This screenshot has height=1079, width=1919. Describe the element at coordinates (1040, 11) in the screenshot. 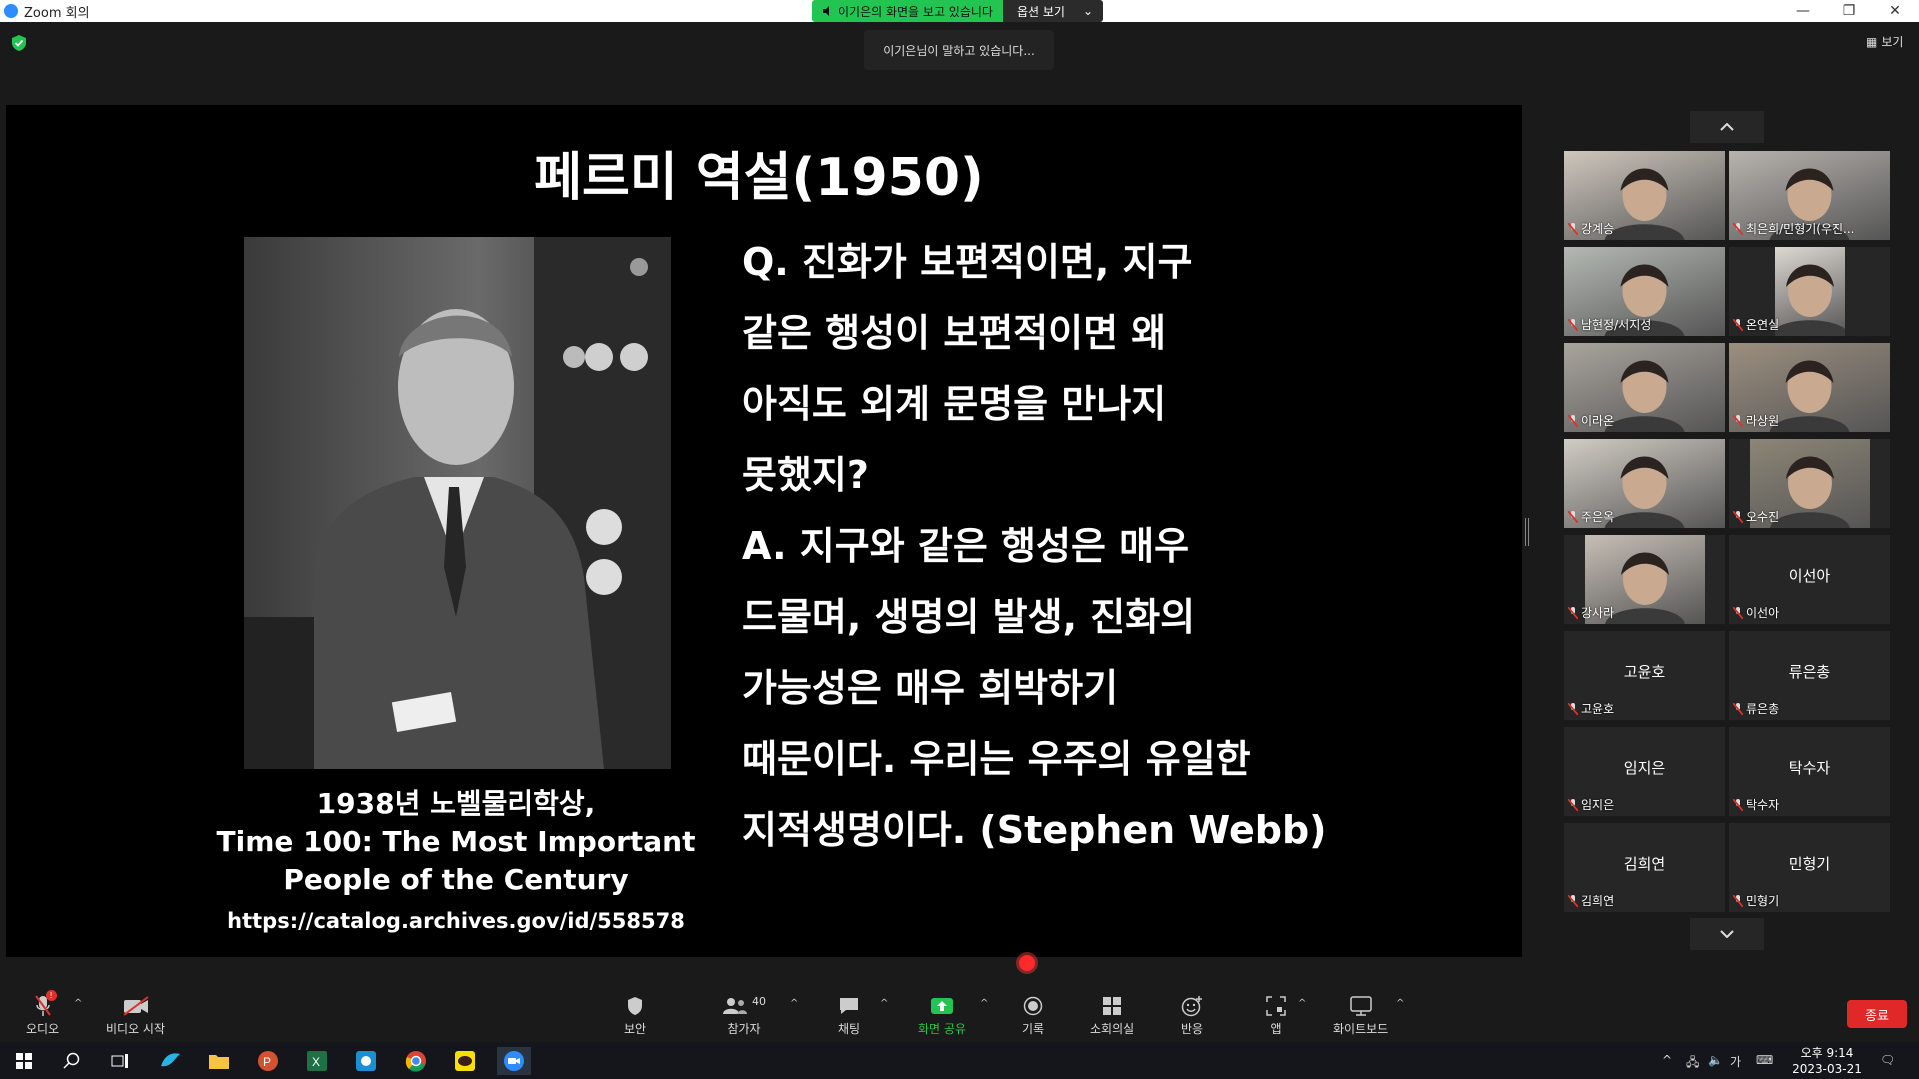

I see `view-options-label: 옵션 보기` at that location.